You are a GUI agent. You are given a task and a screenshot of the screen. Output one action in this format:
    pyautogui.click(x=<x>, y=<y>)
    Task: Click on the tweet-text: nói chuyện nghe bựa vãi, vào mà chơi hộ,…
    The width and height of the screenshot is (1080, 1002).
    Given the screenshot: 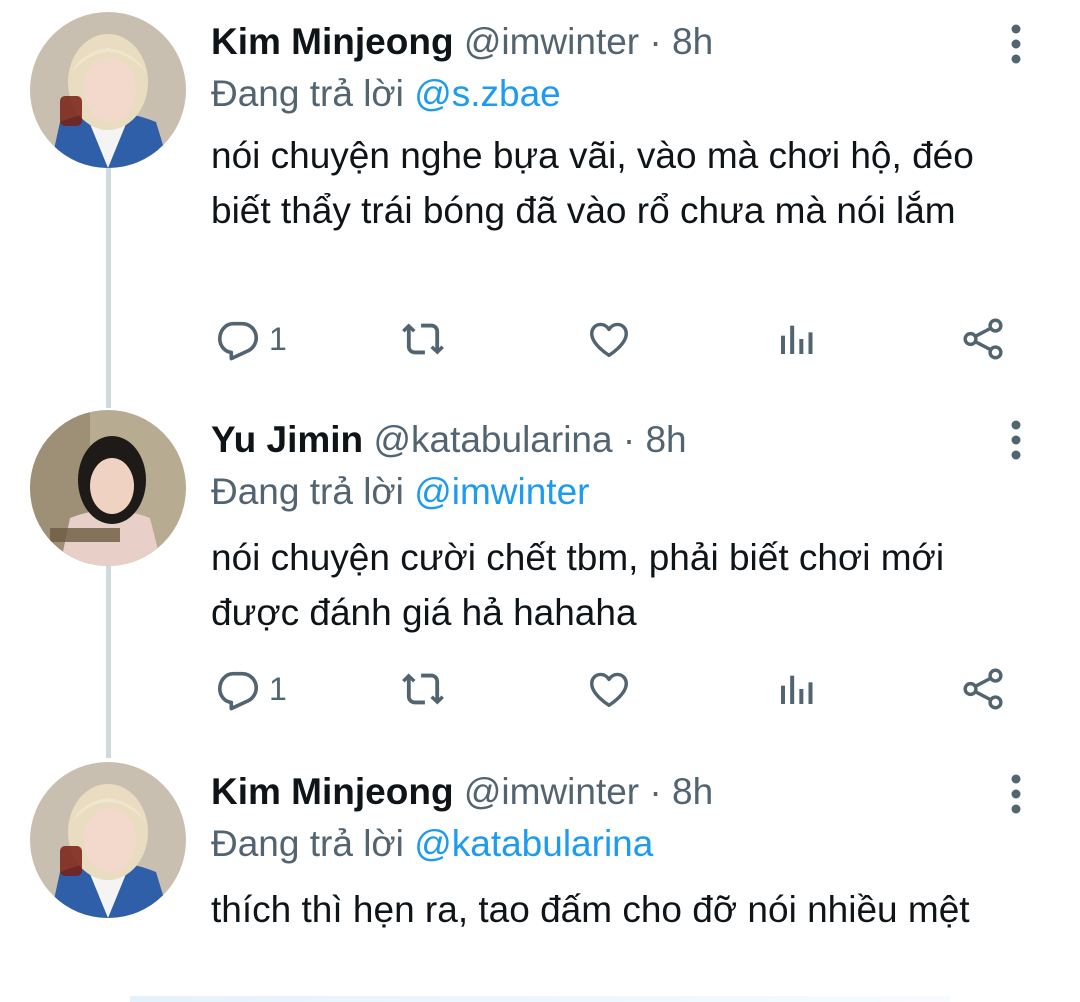 What is the action you would take?
    pyautogui.click(x=592, y=183)
    